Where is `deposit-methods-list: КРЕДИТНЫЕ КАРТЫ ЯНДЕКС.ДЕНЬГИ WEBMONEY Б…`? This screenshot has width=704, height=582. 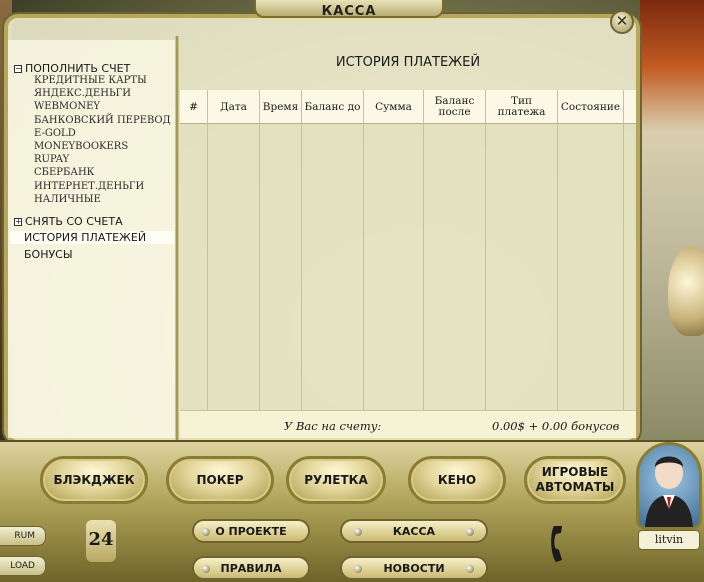 deposit-methods-list: КРЕДИТНЫЕ КАРТЫ ЯНДЕКС.ДЕНЬГИ WEBMONEY Б… is located at coordinates (102, 140).